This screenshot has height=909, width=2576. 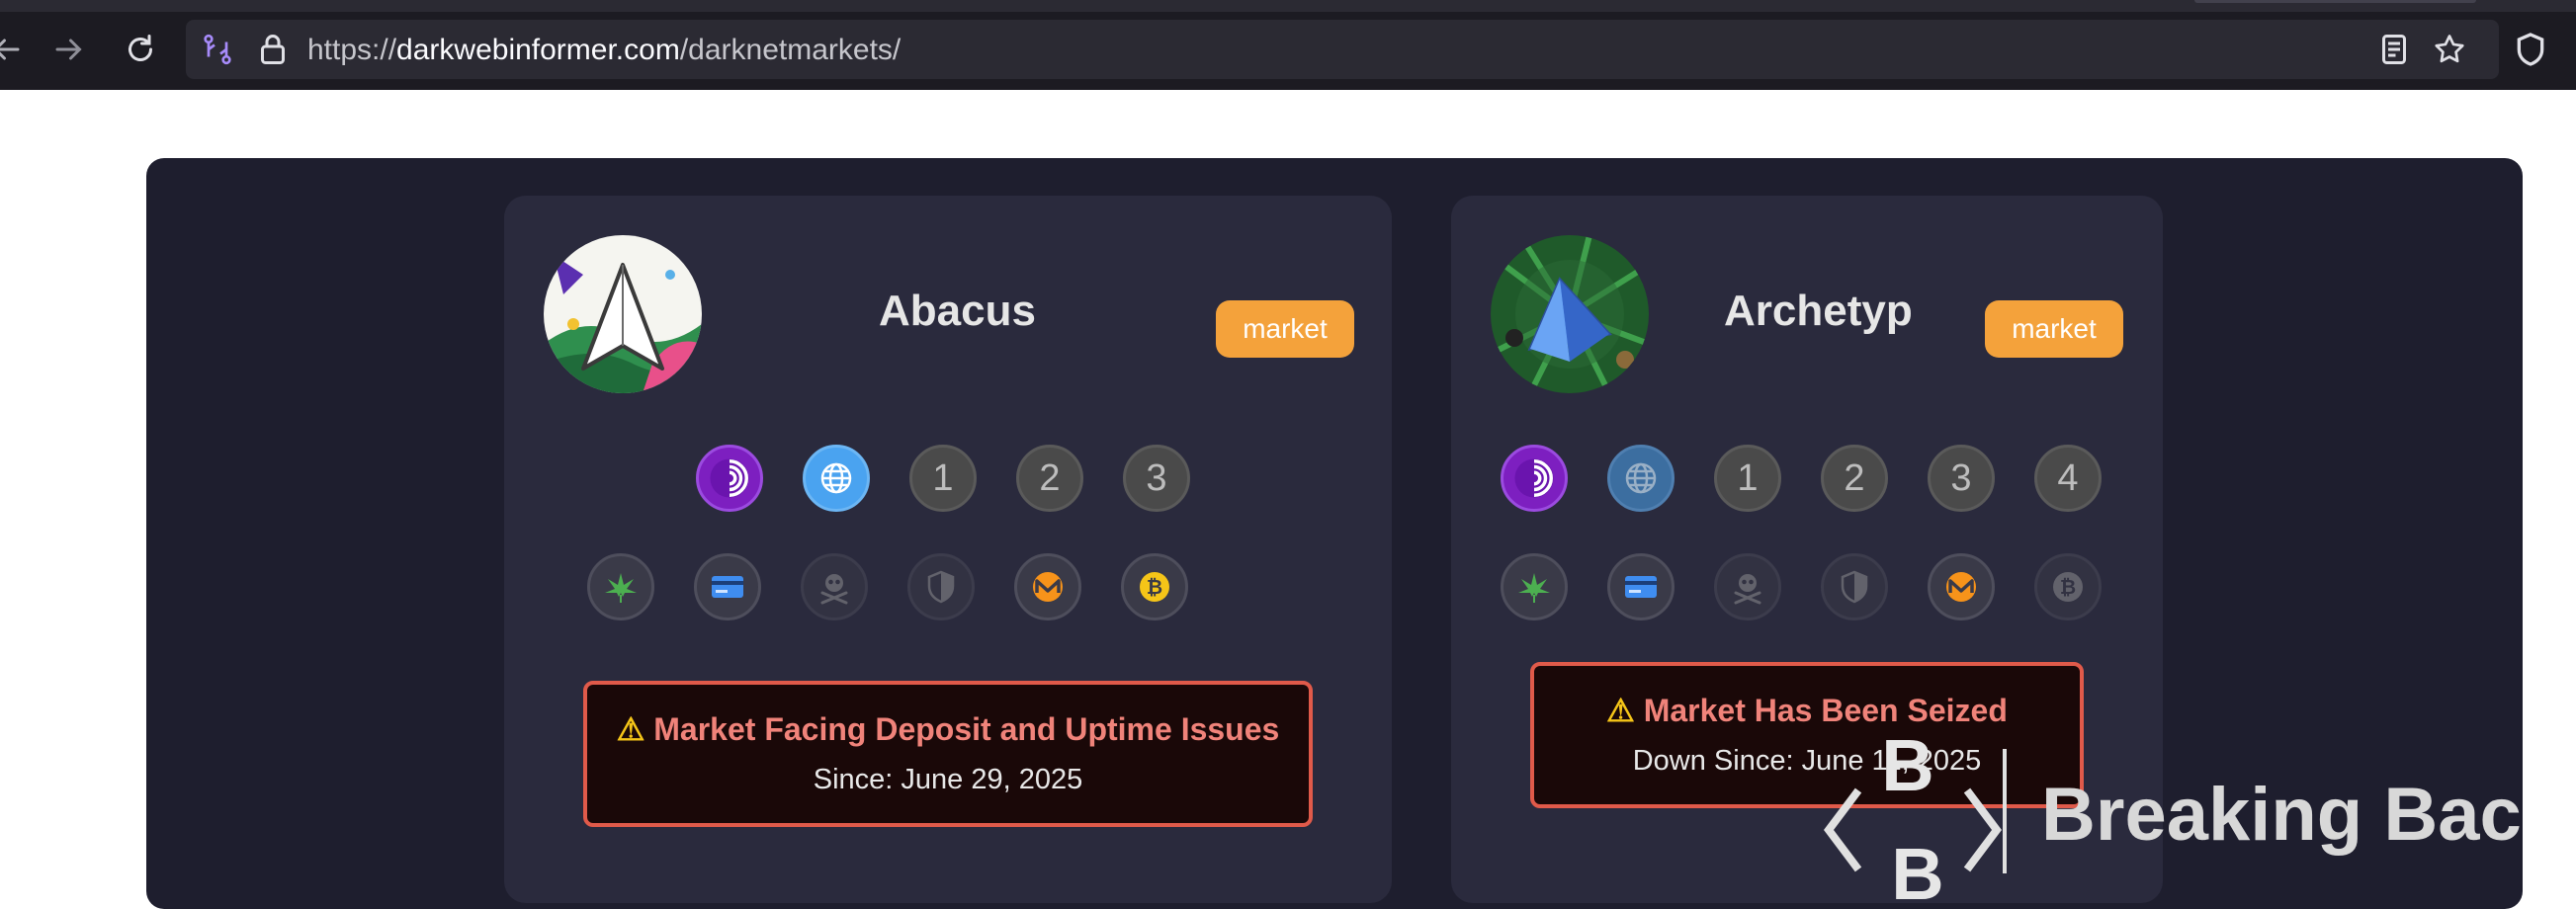 I want to click on url-path: /darknetmarkets/, so click(x=790, y=50).